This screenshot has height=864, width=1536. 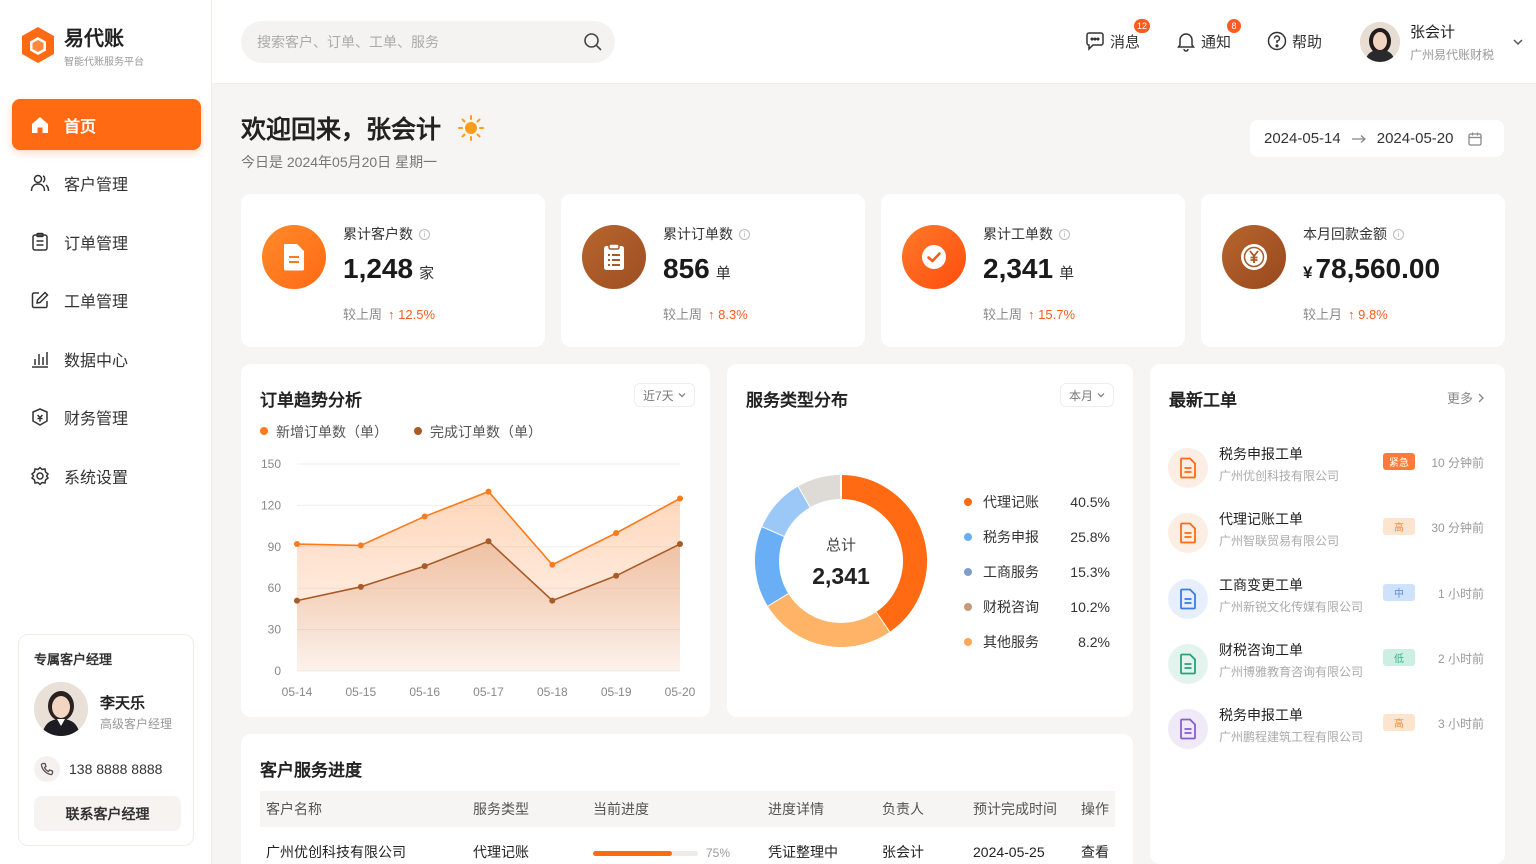 I want to click on nav-label: 系统设置, so click(x=96, y=478).